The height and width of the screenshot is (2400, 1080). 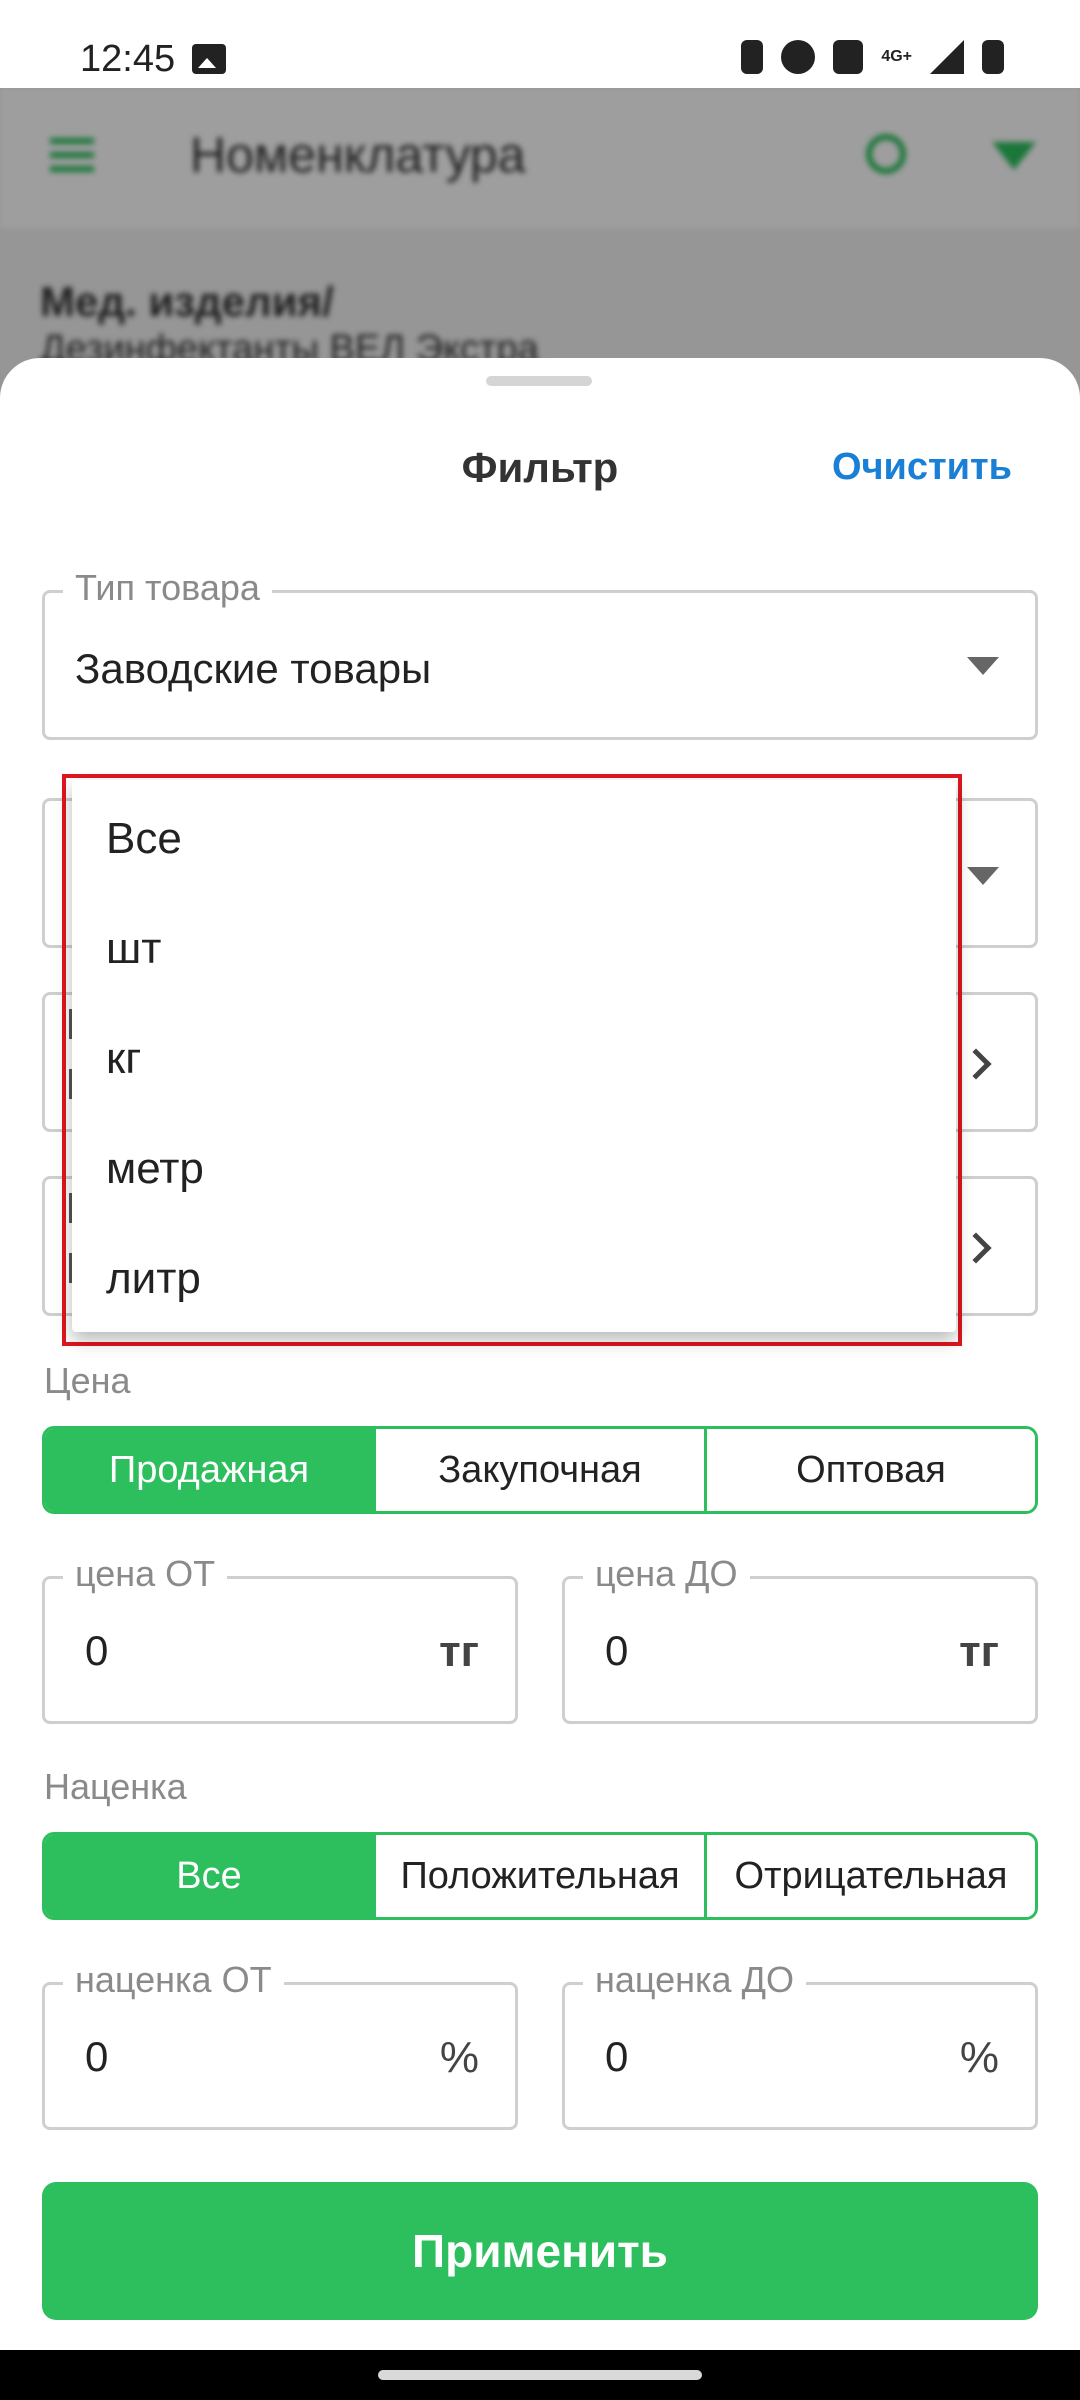 I want to click on markup-from-field: наценка ОТ 0 %, so click(x=280, y=2044).